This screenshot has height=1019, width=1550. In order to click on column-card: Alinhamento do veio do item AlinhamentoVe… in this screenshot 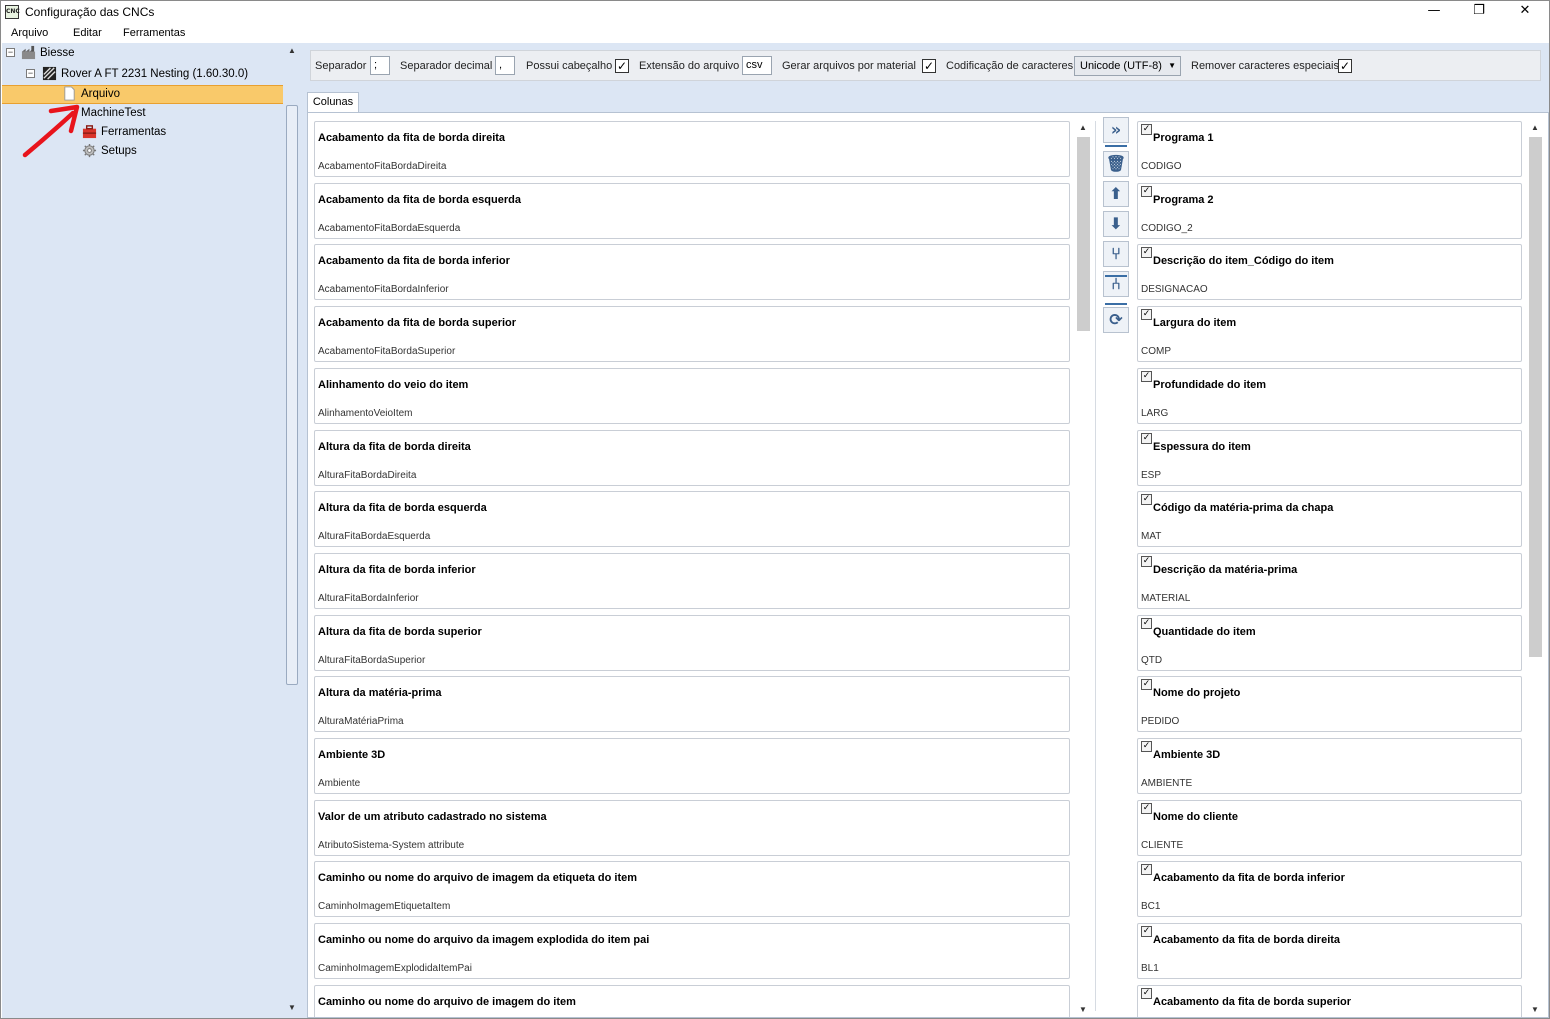, I will do `click(692, 395)`.